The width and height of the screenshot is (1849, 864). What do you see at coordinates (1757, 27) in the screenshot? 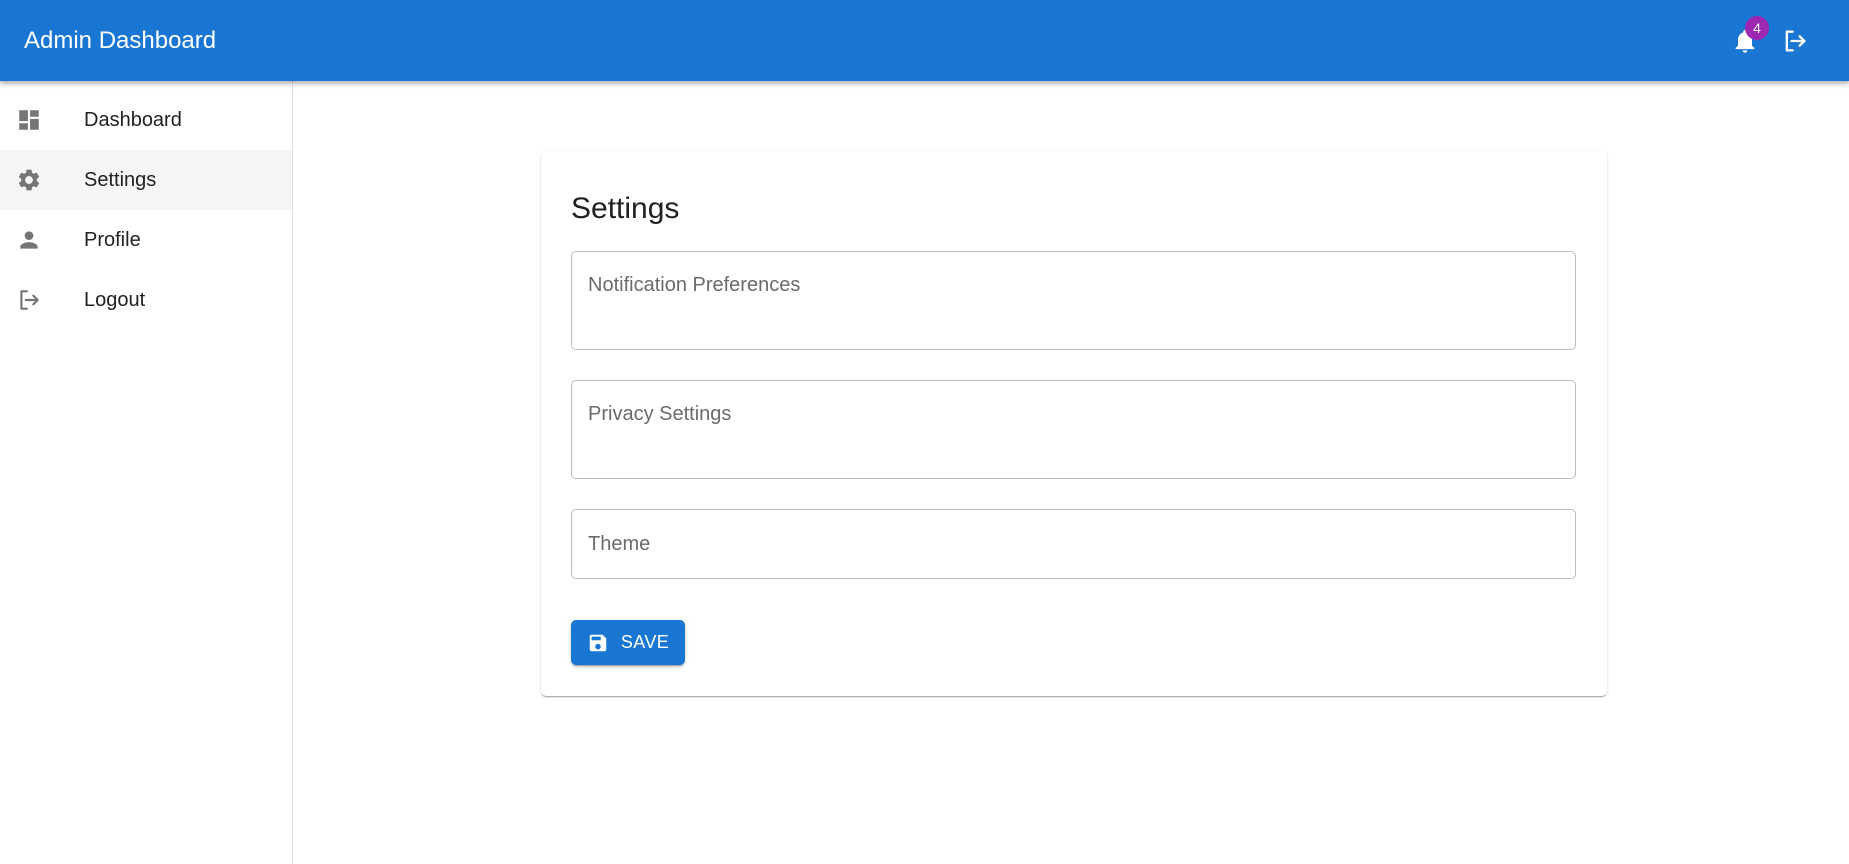
I see `notification-badge: 4` at bounding box center [1757, 27].